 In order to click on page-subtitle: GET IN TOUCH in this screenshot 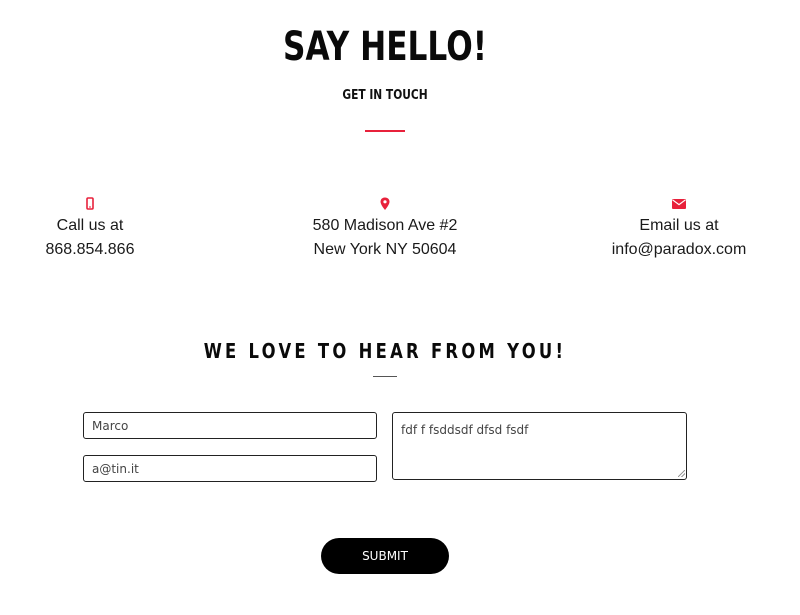, I will do `click(385, 95)`.